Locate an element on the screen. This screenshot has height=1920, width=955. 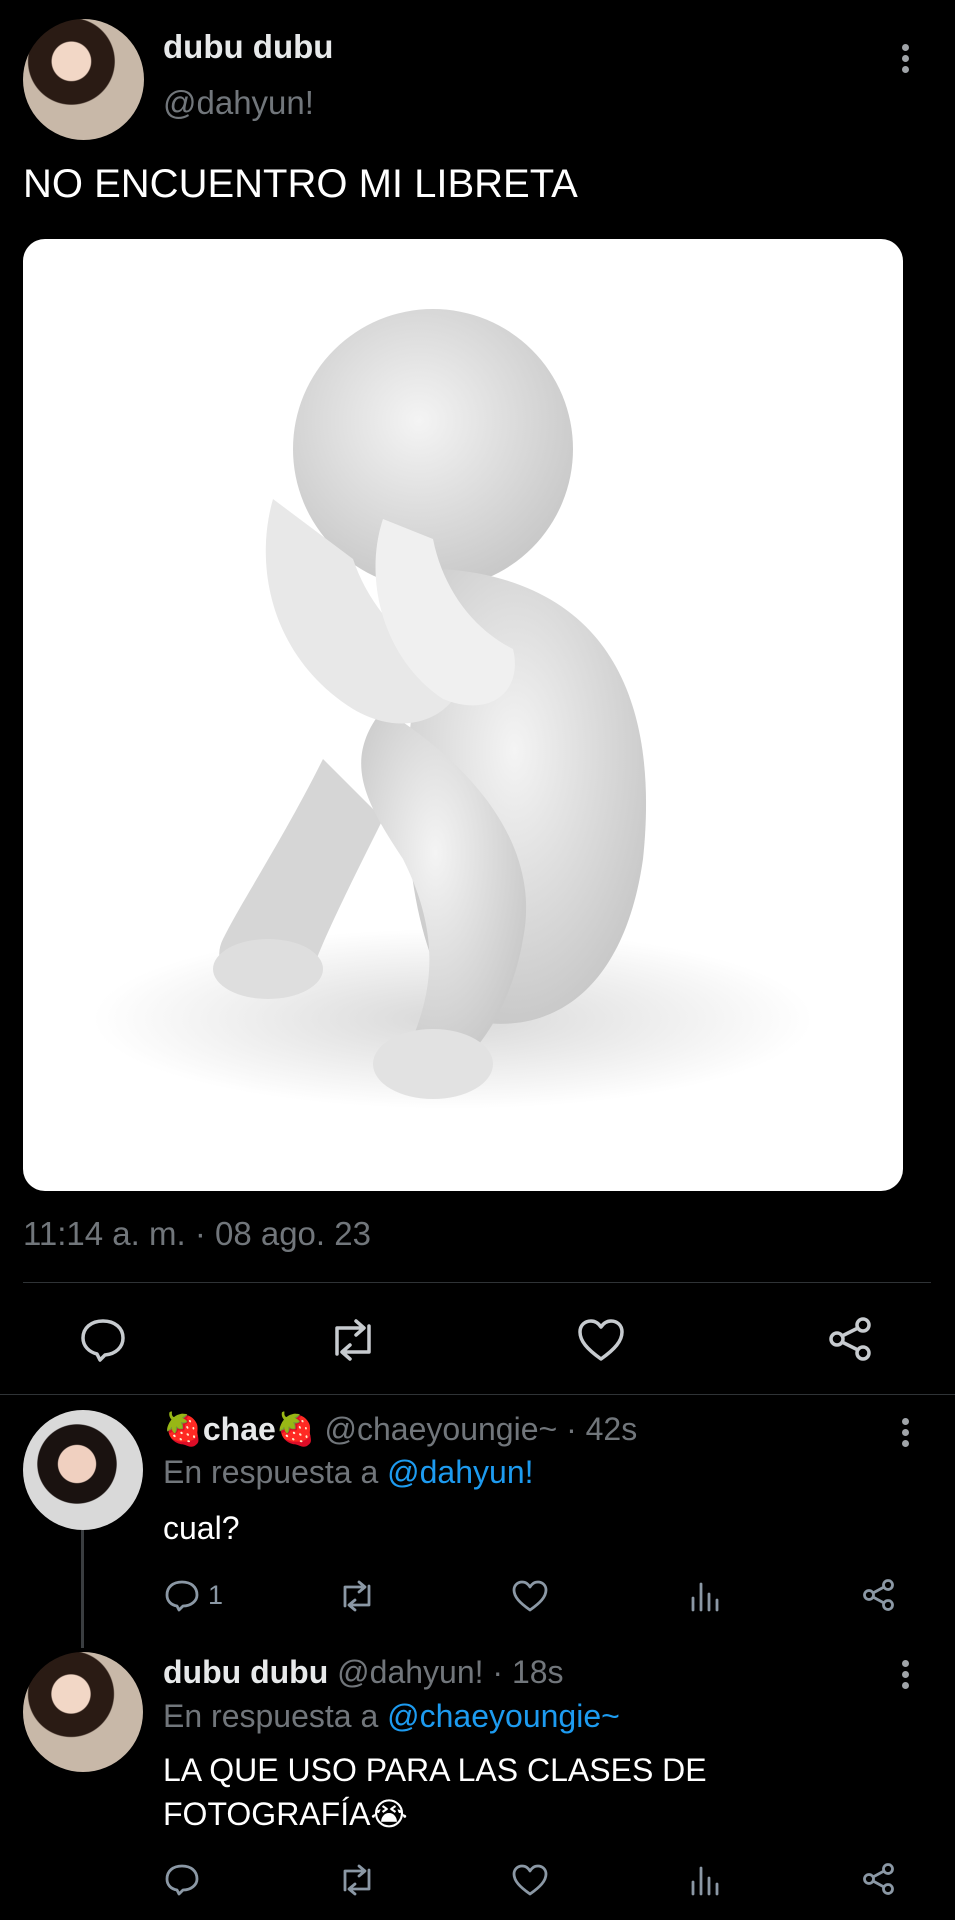
author-name: dubu dubu is located at coordinates (248, 47).